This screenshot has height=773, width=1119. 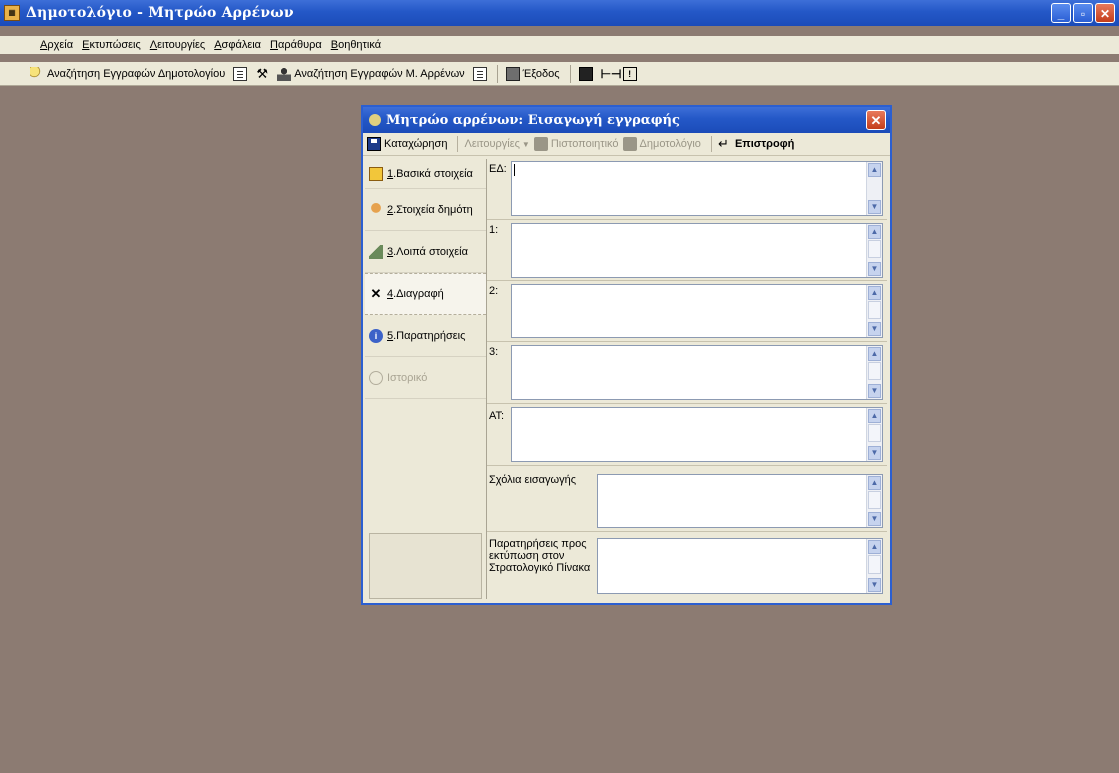 I want to click on field-1-scrollbar: ▲ ▼, so click(x=874, y=250).